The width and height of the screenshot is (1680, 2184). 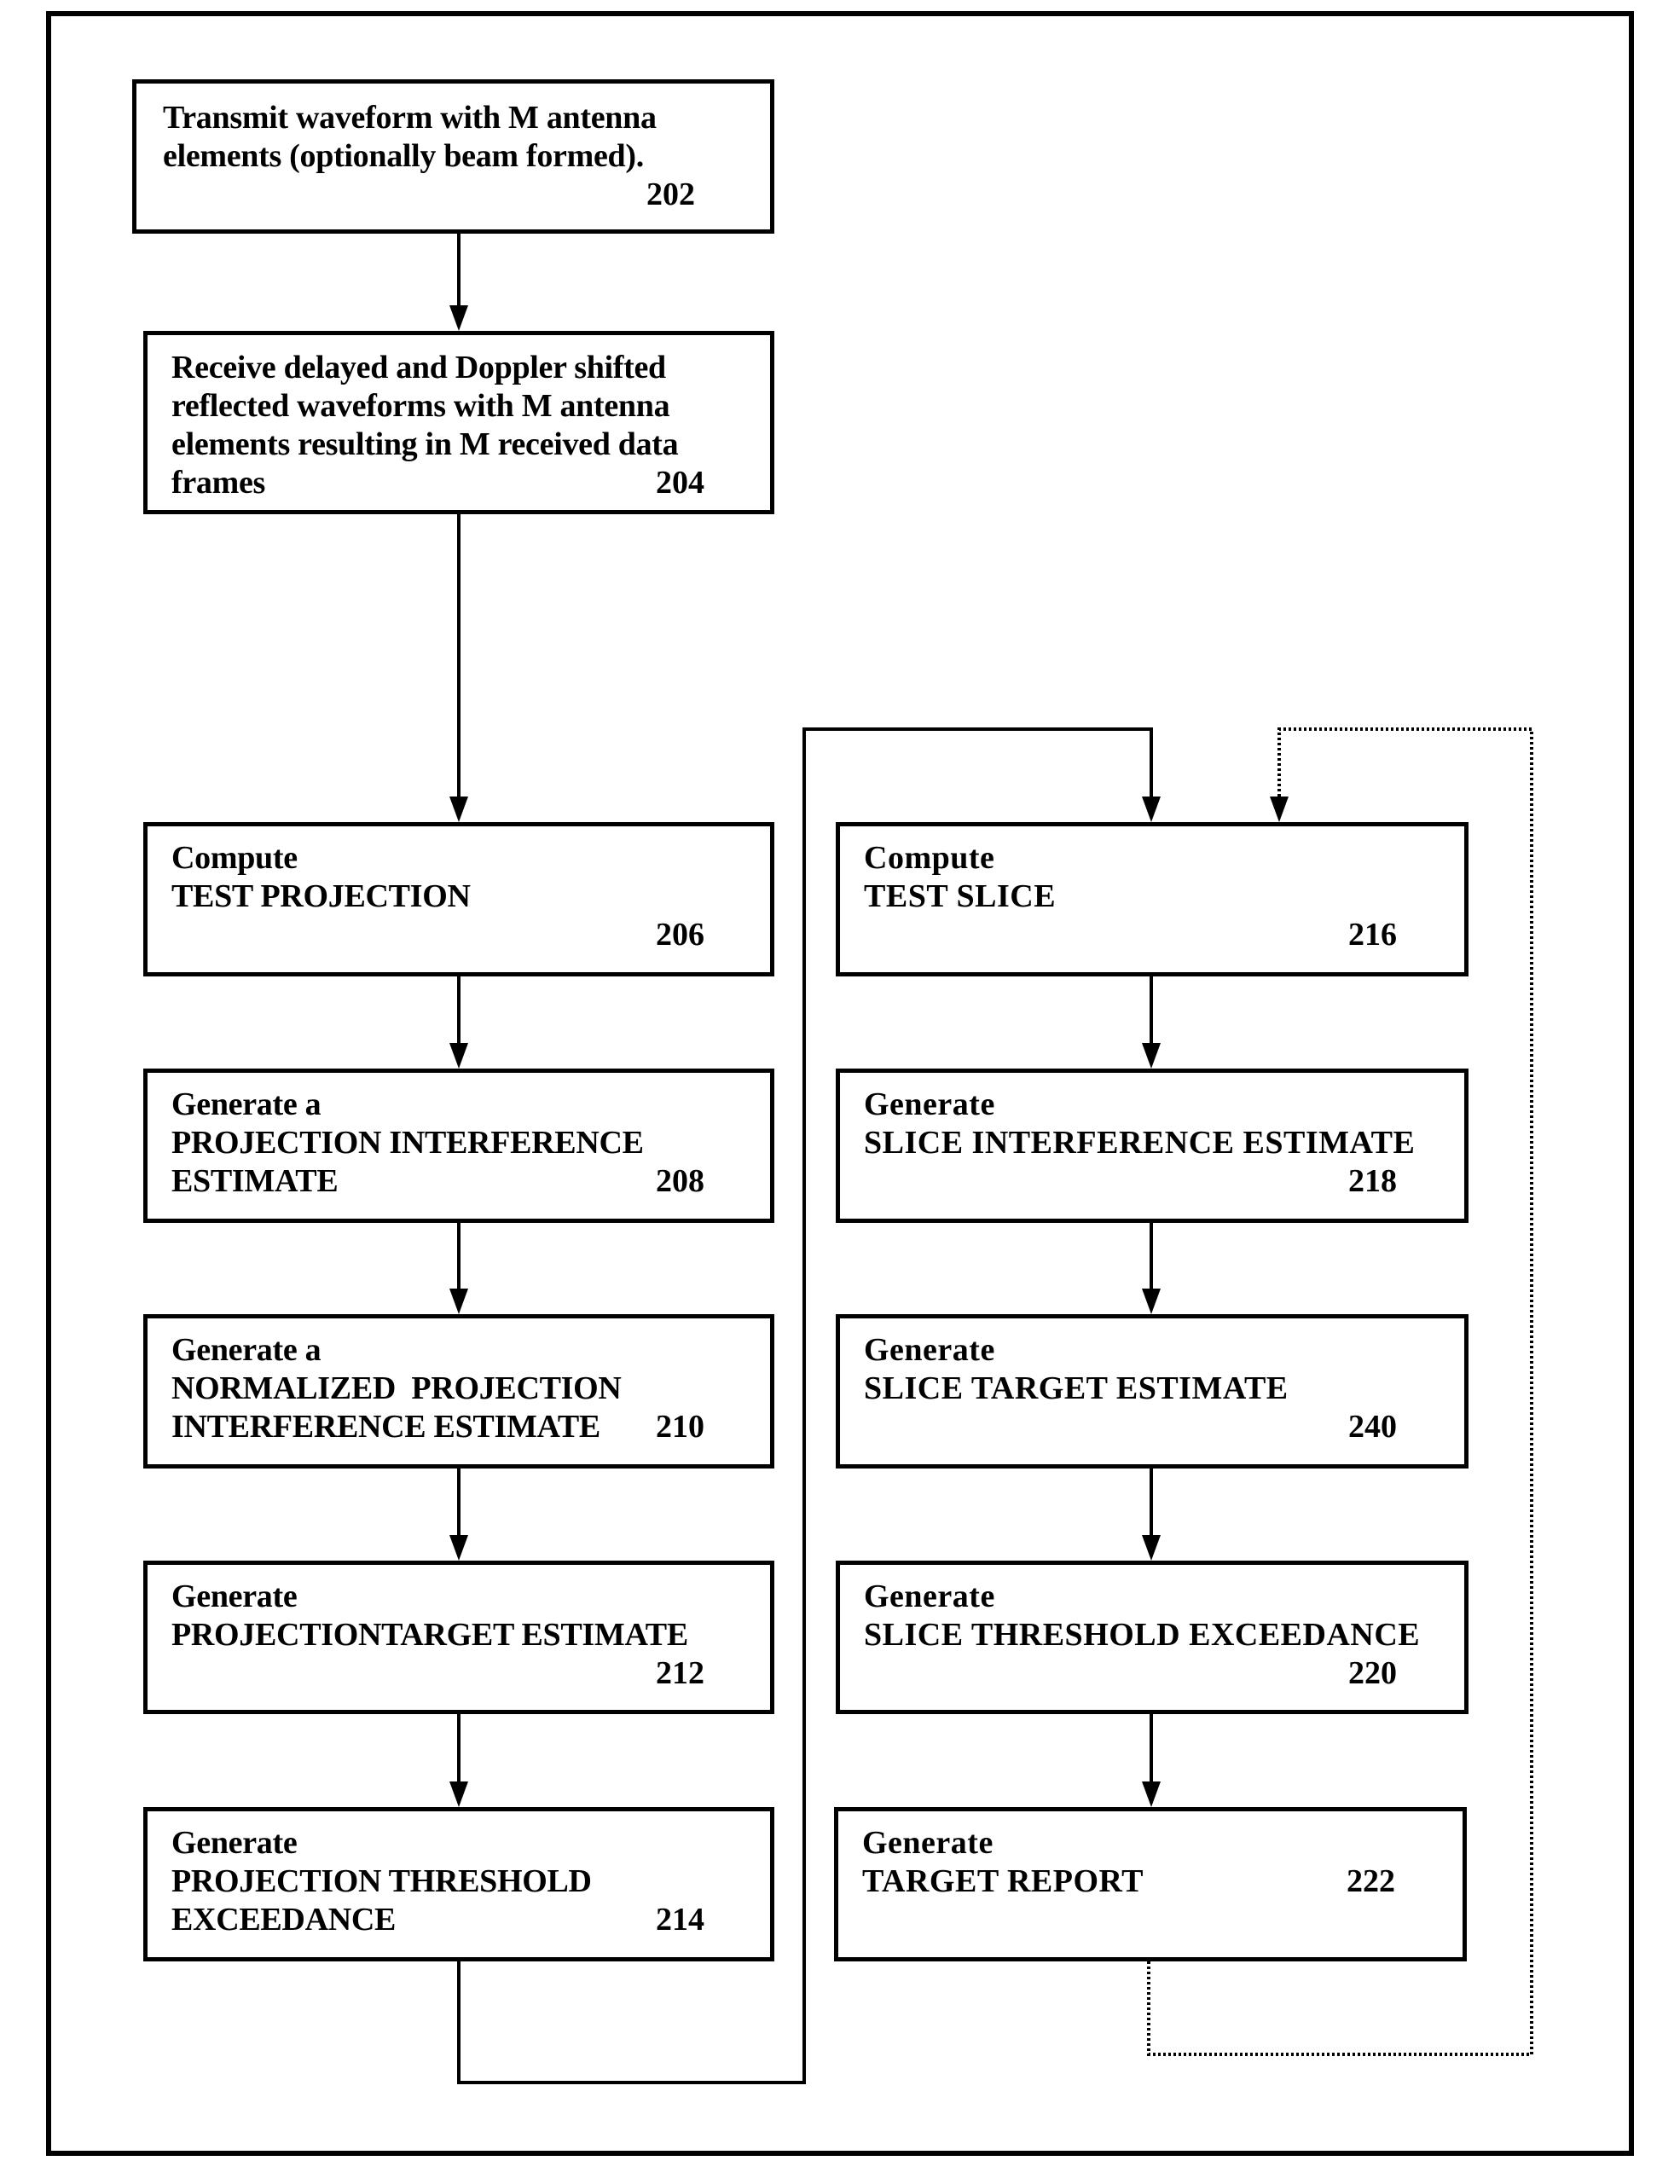 What do you see at coordinates (680, 1920) in the screenshot?
I see `step-number: 214` at bounding box center [680, 1920].